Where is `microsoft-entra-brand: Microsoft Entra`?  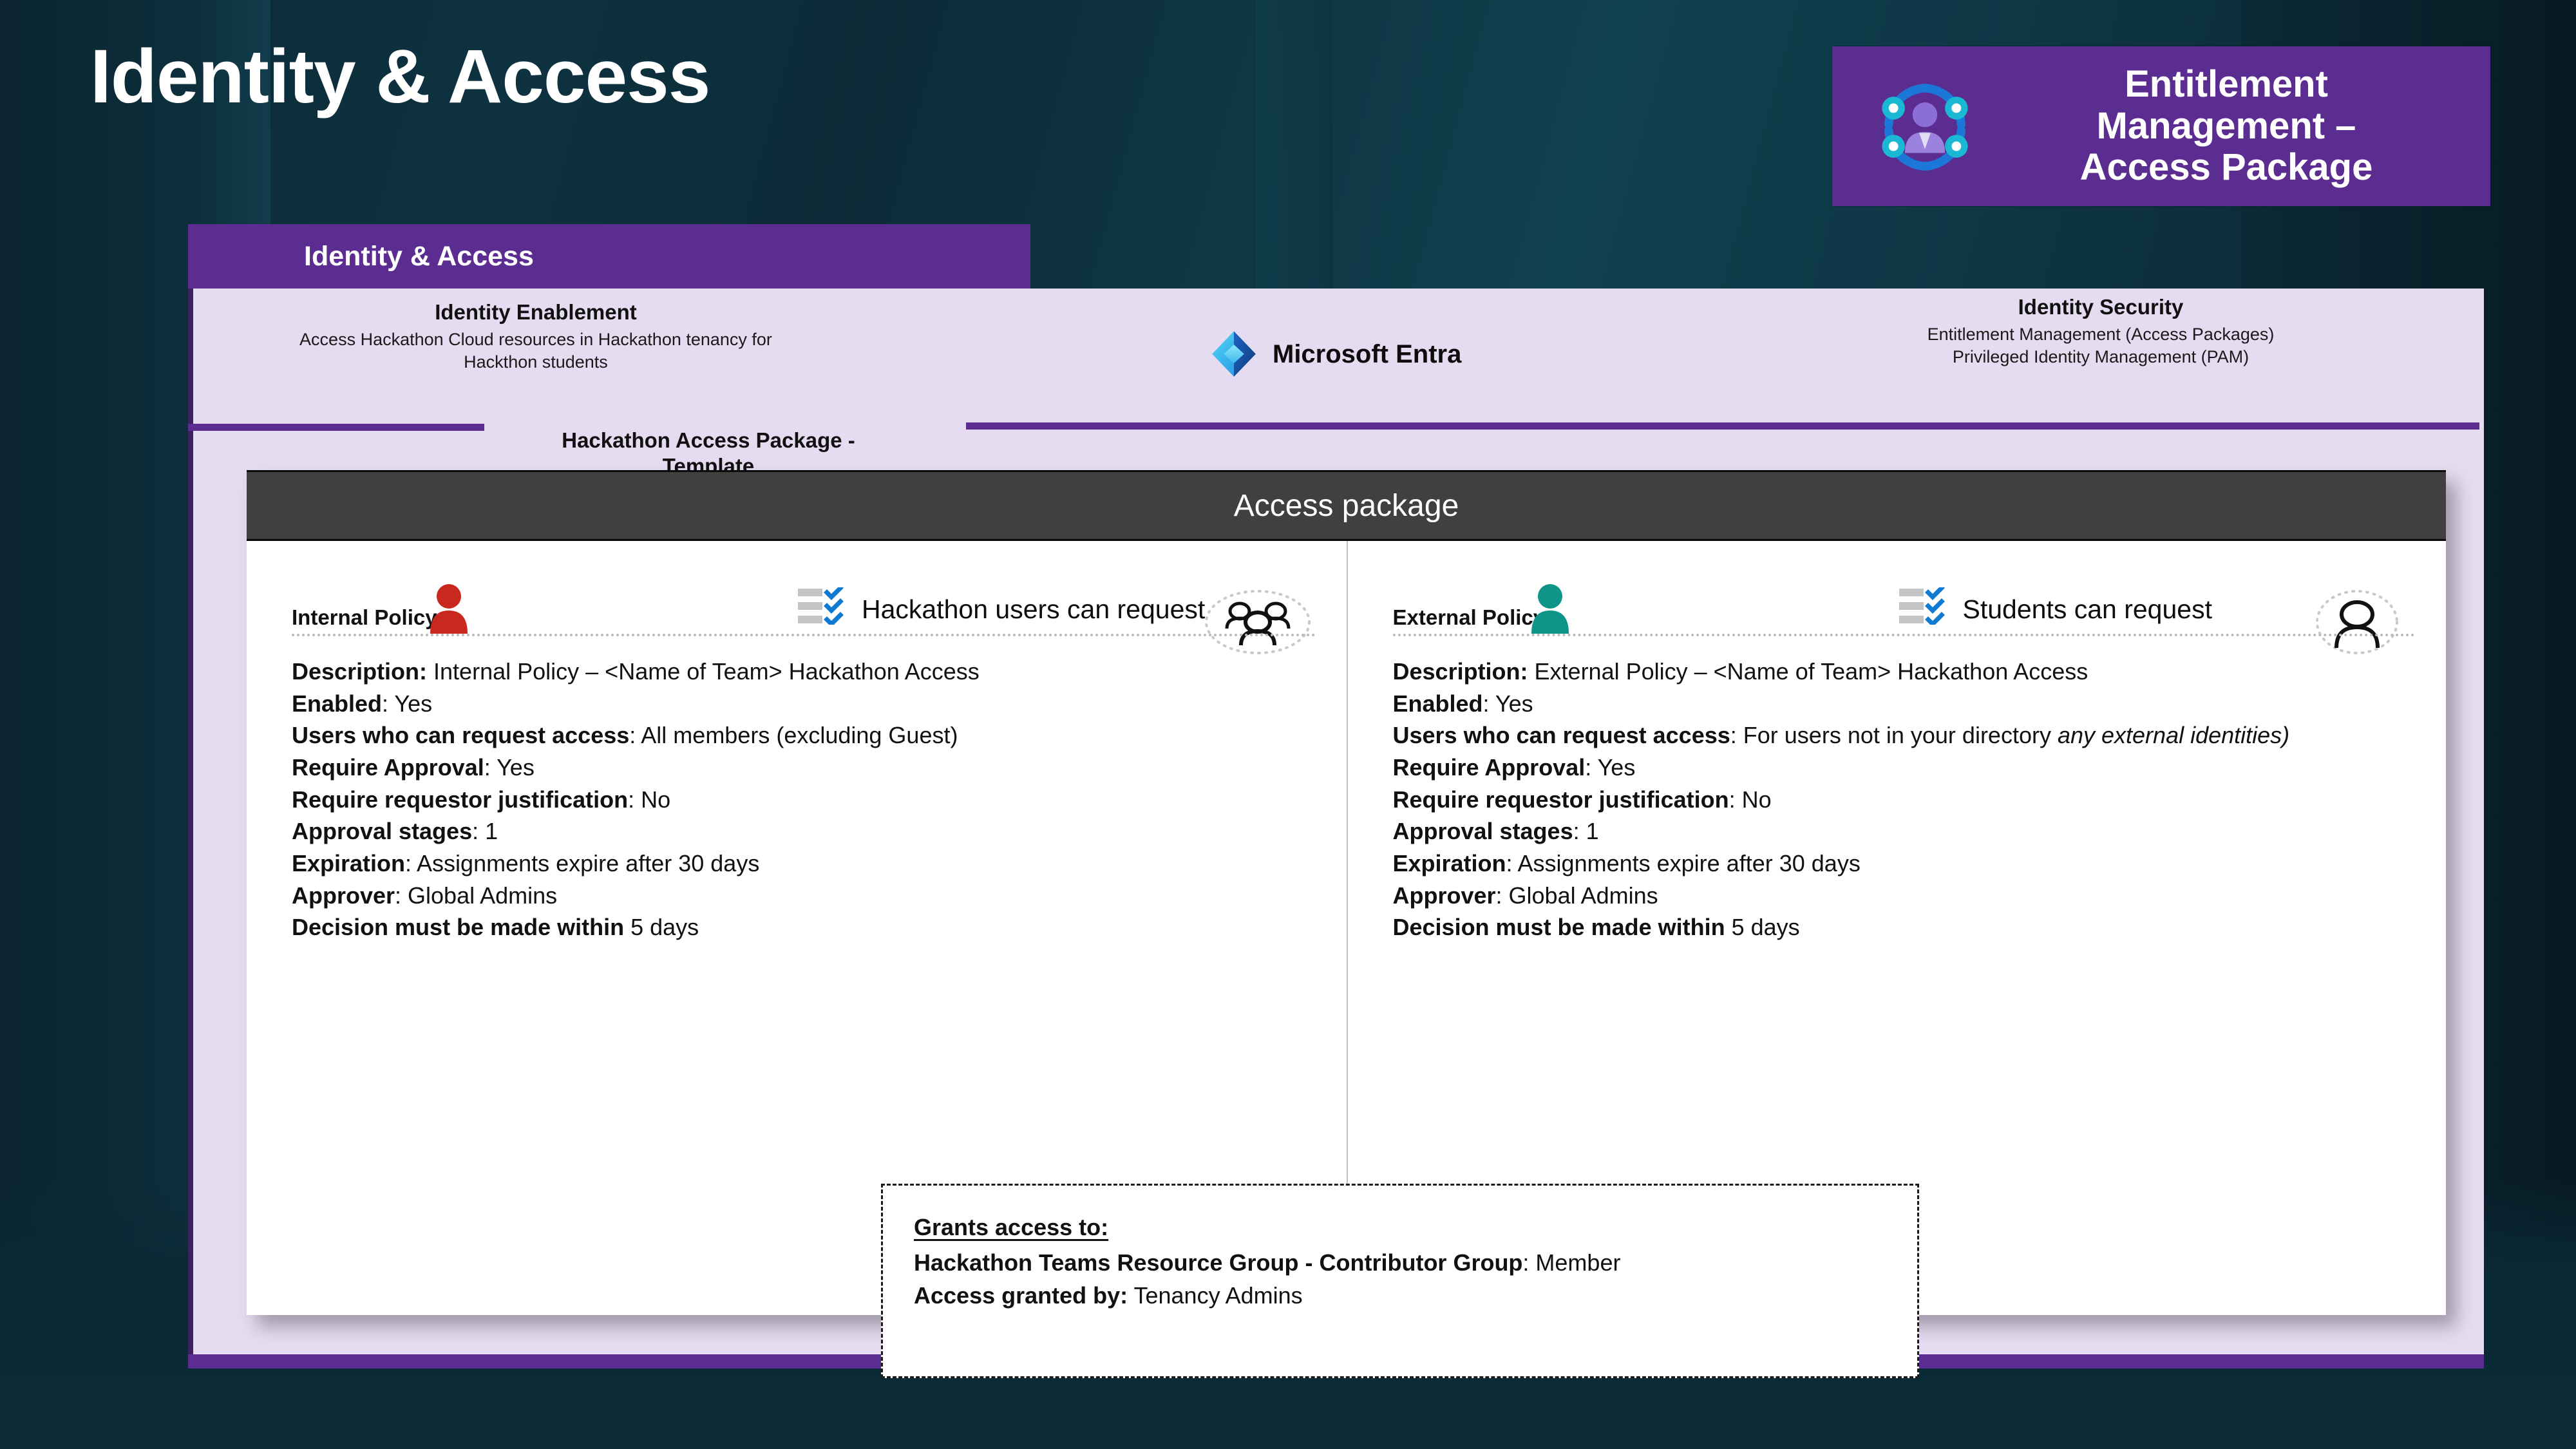
microsoft-entra-brand: Microsoft Entra is located at coordinates (1336, 354).